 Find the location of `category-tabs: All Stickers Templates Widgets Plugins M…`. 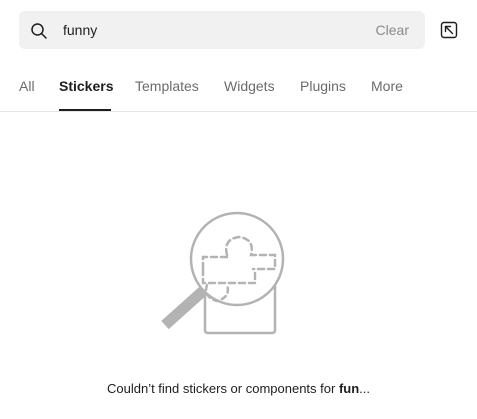

category-tabs: All Stickers Templates Widgets Plugins M… is located at coordinates (238, 87).